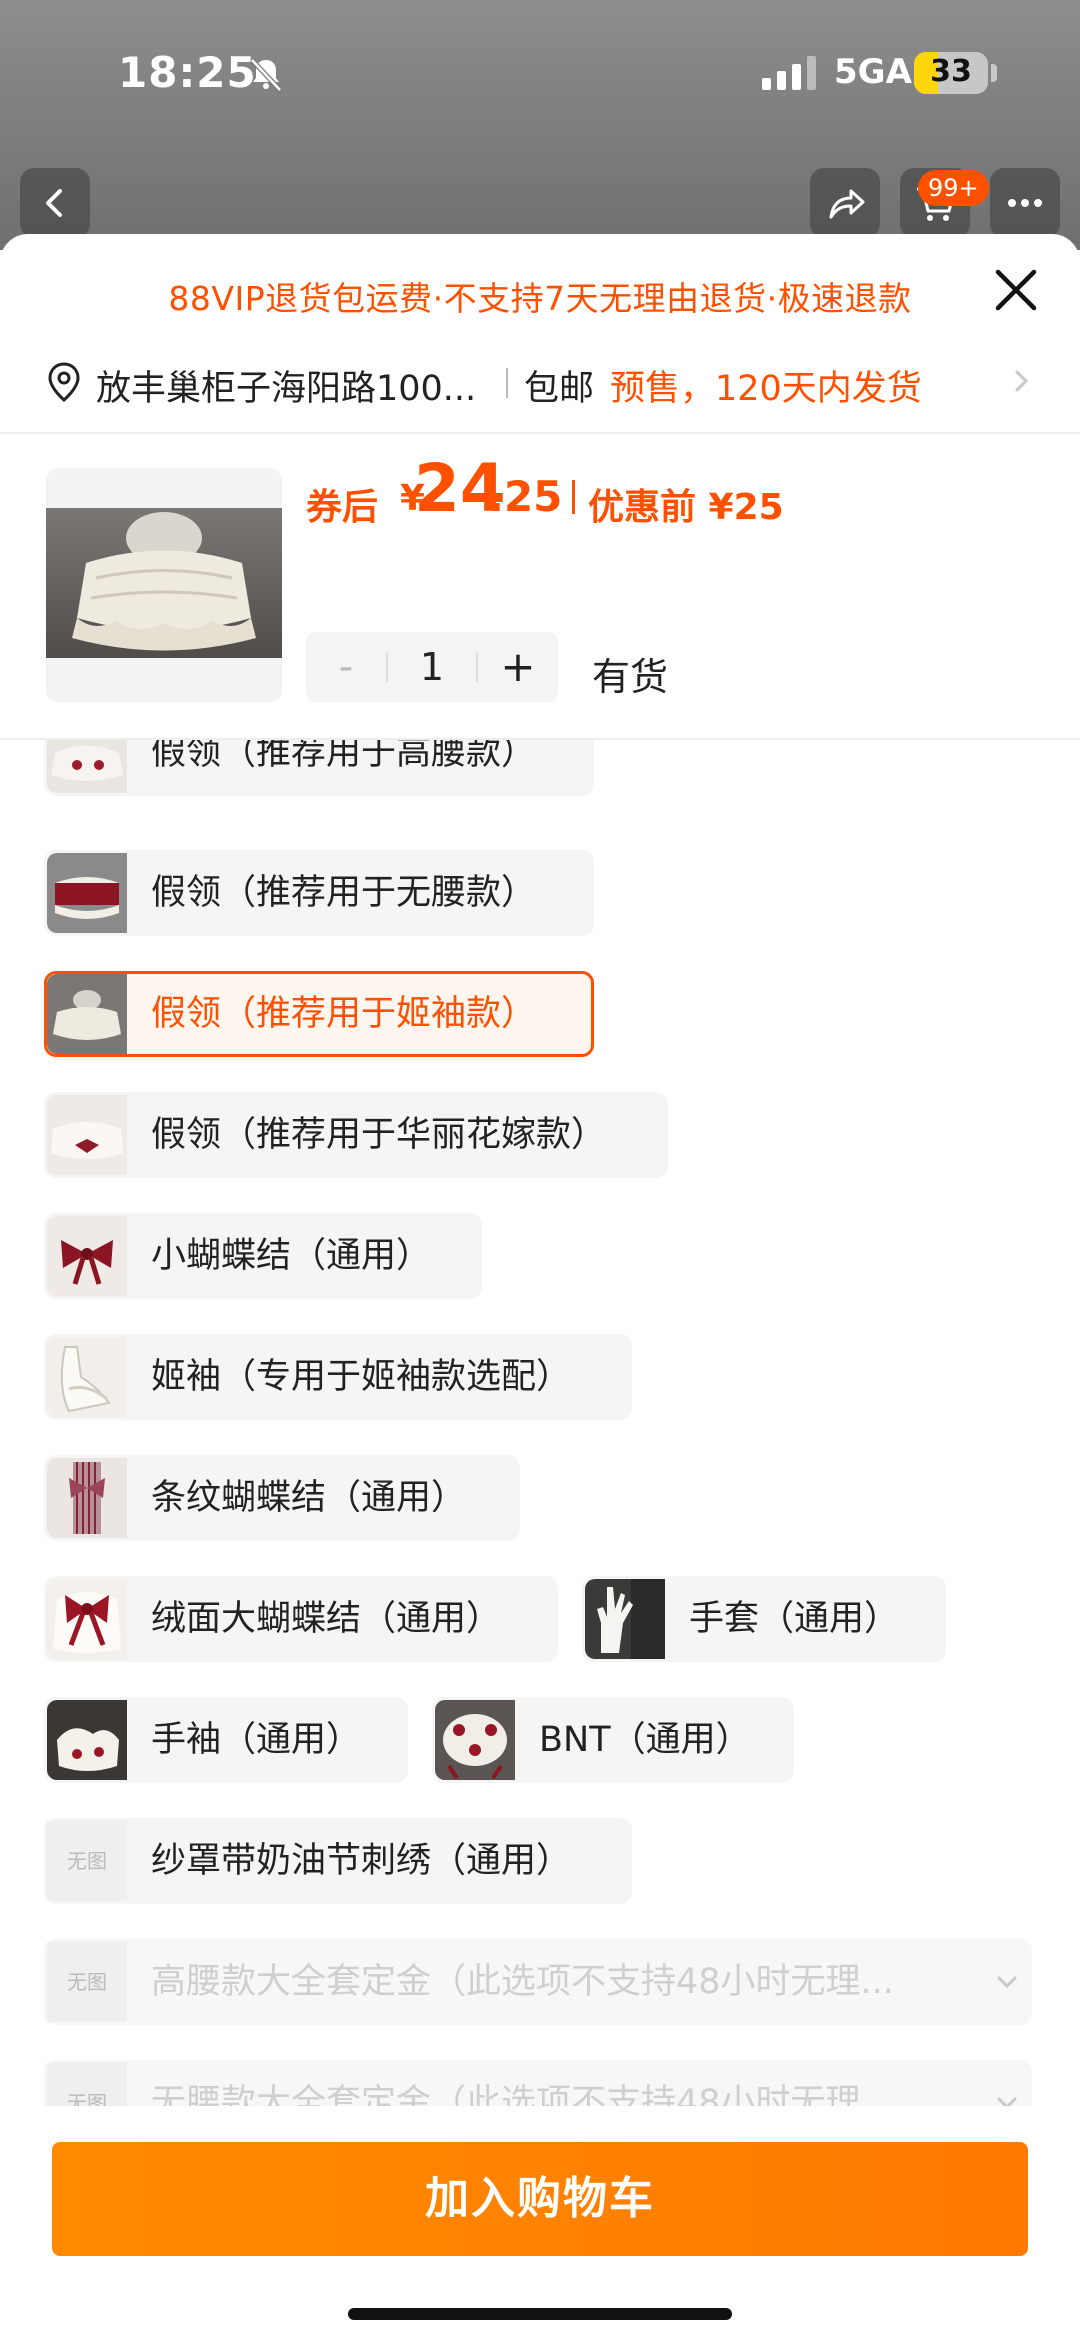  What do you see at coordinates (573, 497) in the screenshot?
I see `price-divider` at bounding box center [573, 497].